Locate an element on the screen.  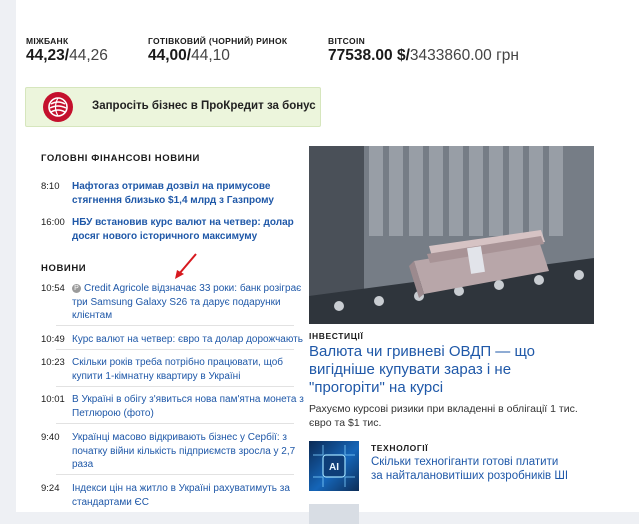
rate-main: 77538.00 $ is located at coordinates (367, 55).